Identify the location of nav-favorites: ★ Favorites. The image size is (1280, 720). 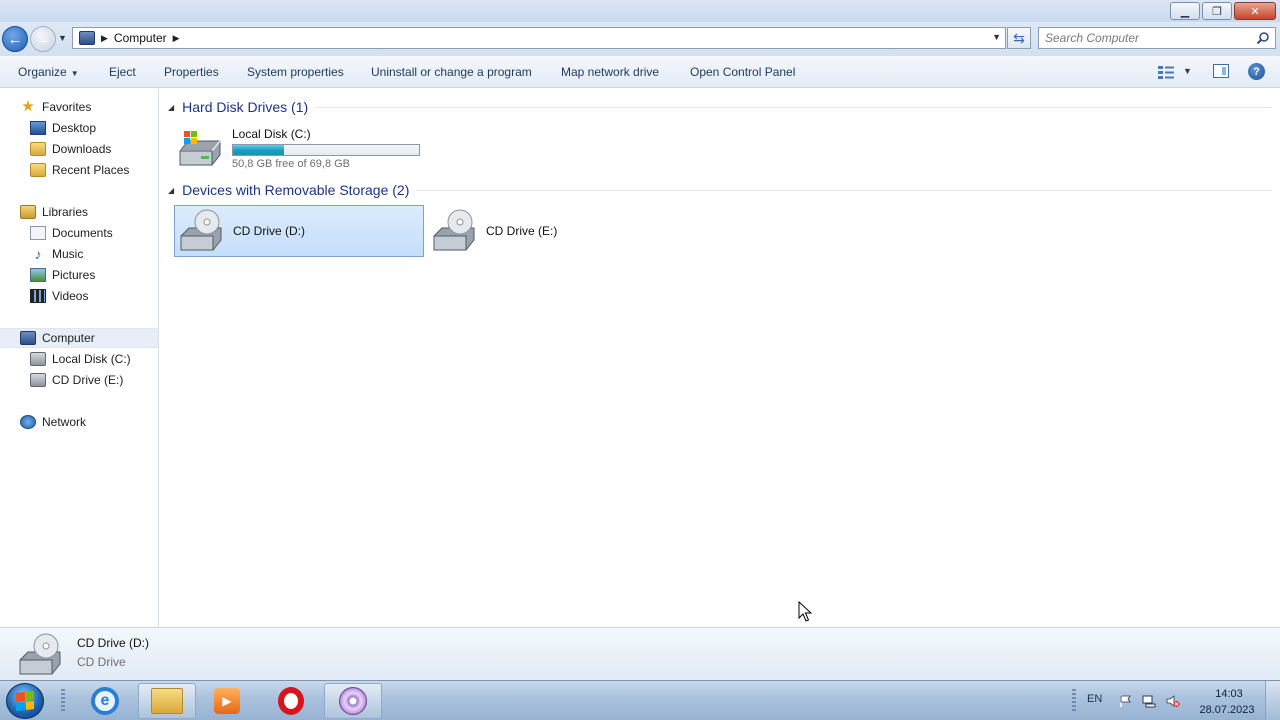
(79, 107).